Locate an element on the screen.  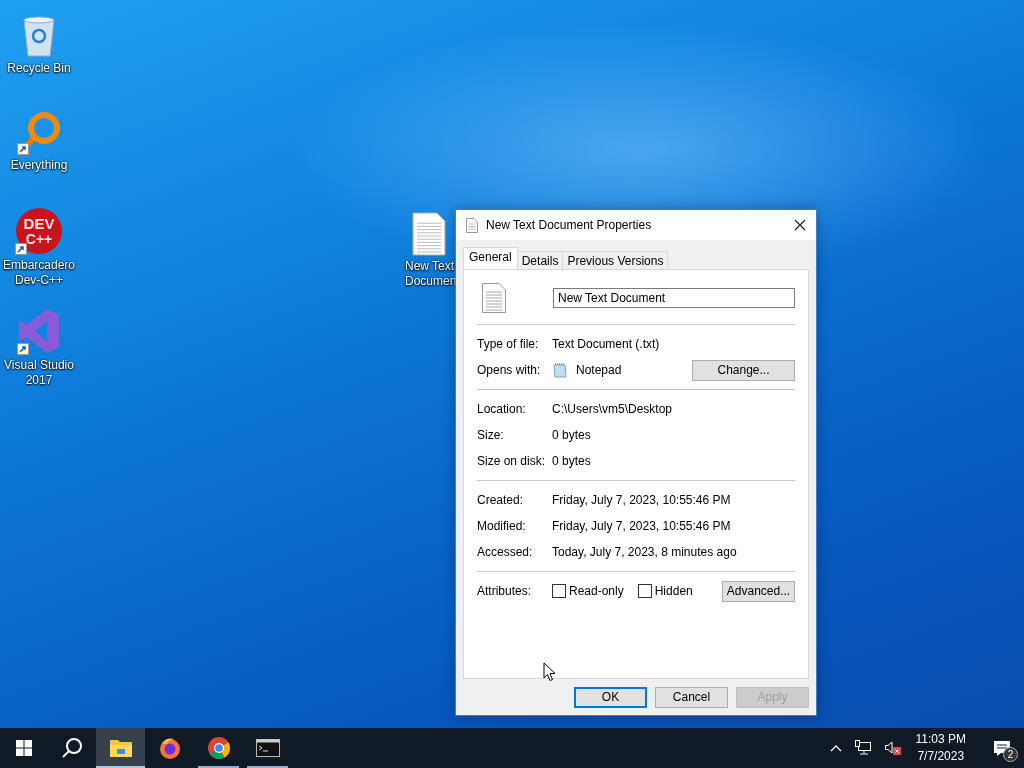
folder-icon is located at coordinates (120, 748).